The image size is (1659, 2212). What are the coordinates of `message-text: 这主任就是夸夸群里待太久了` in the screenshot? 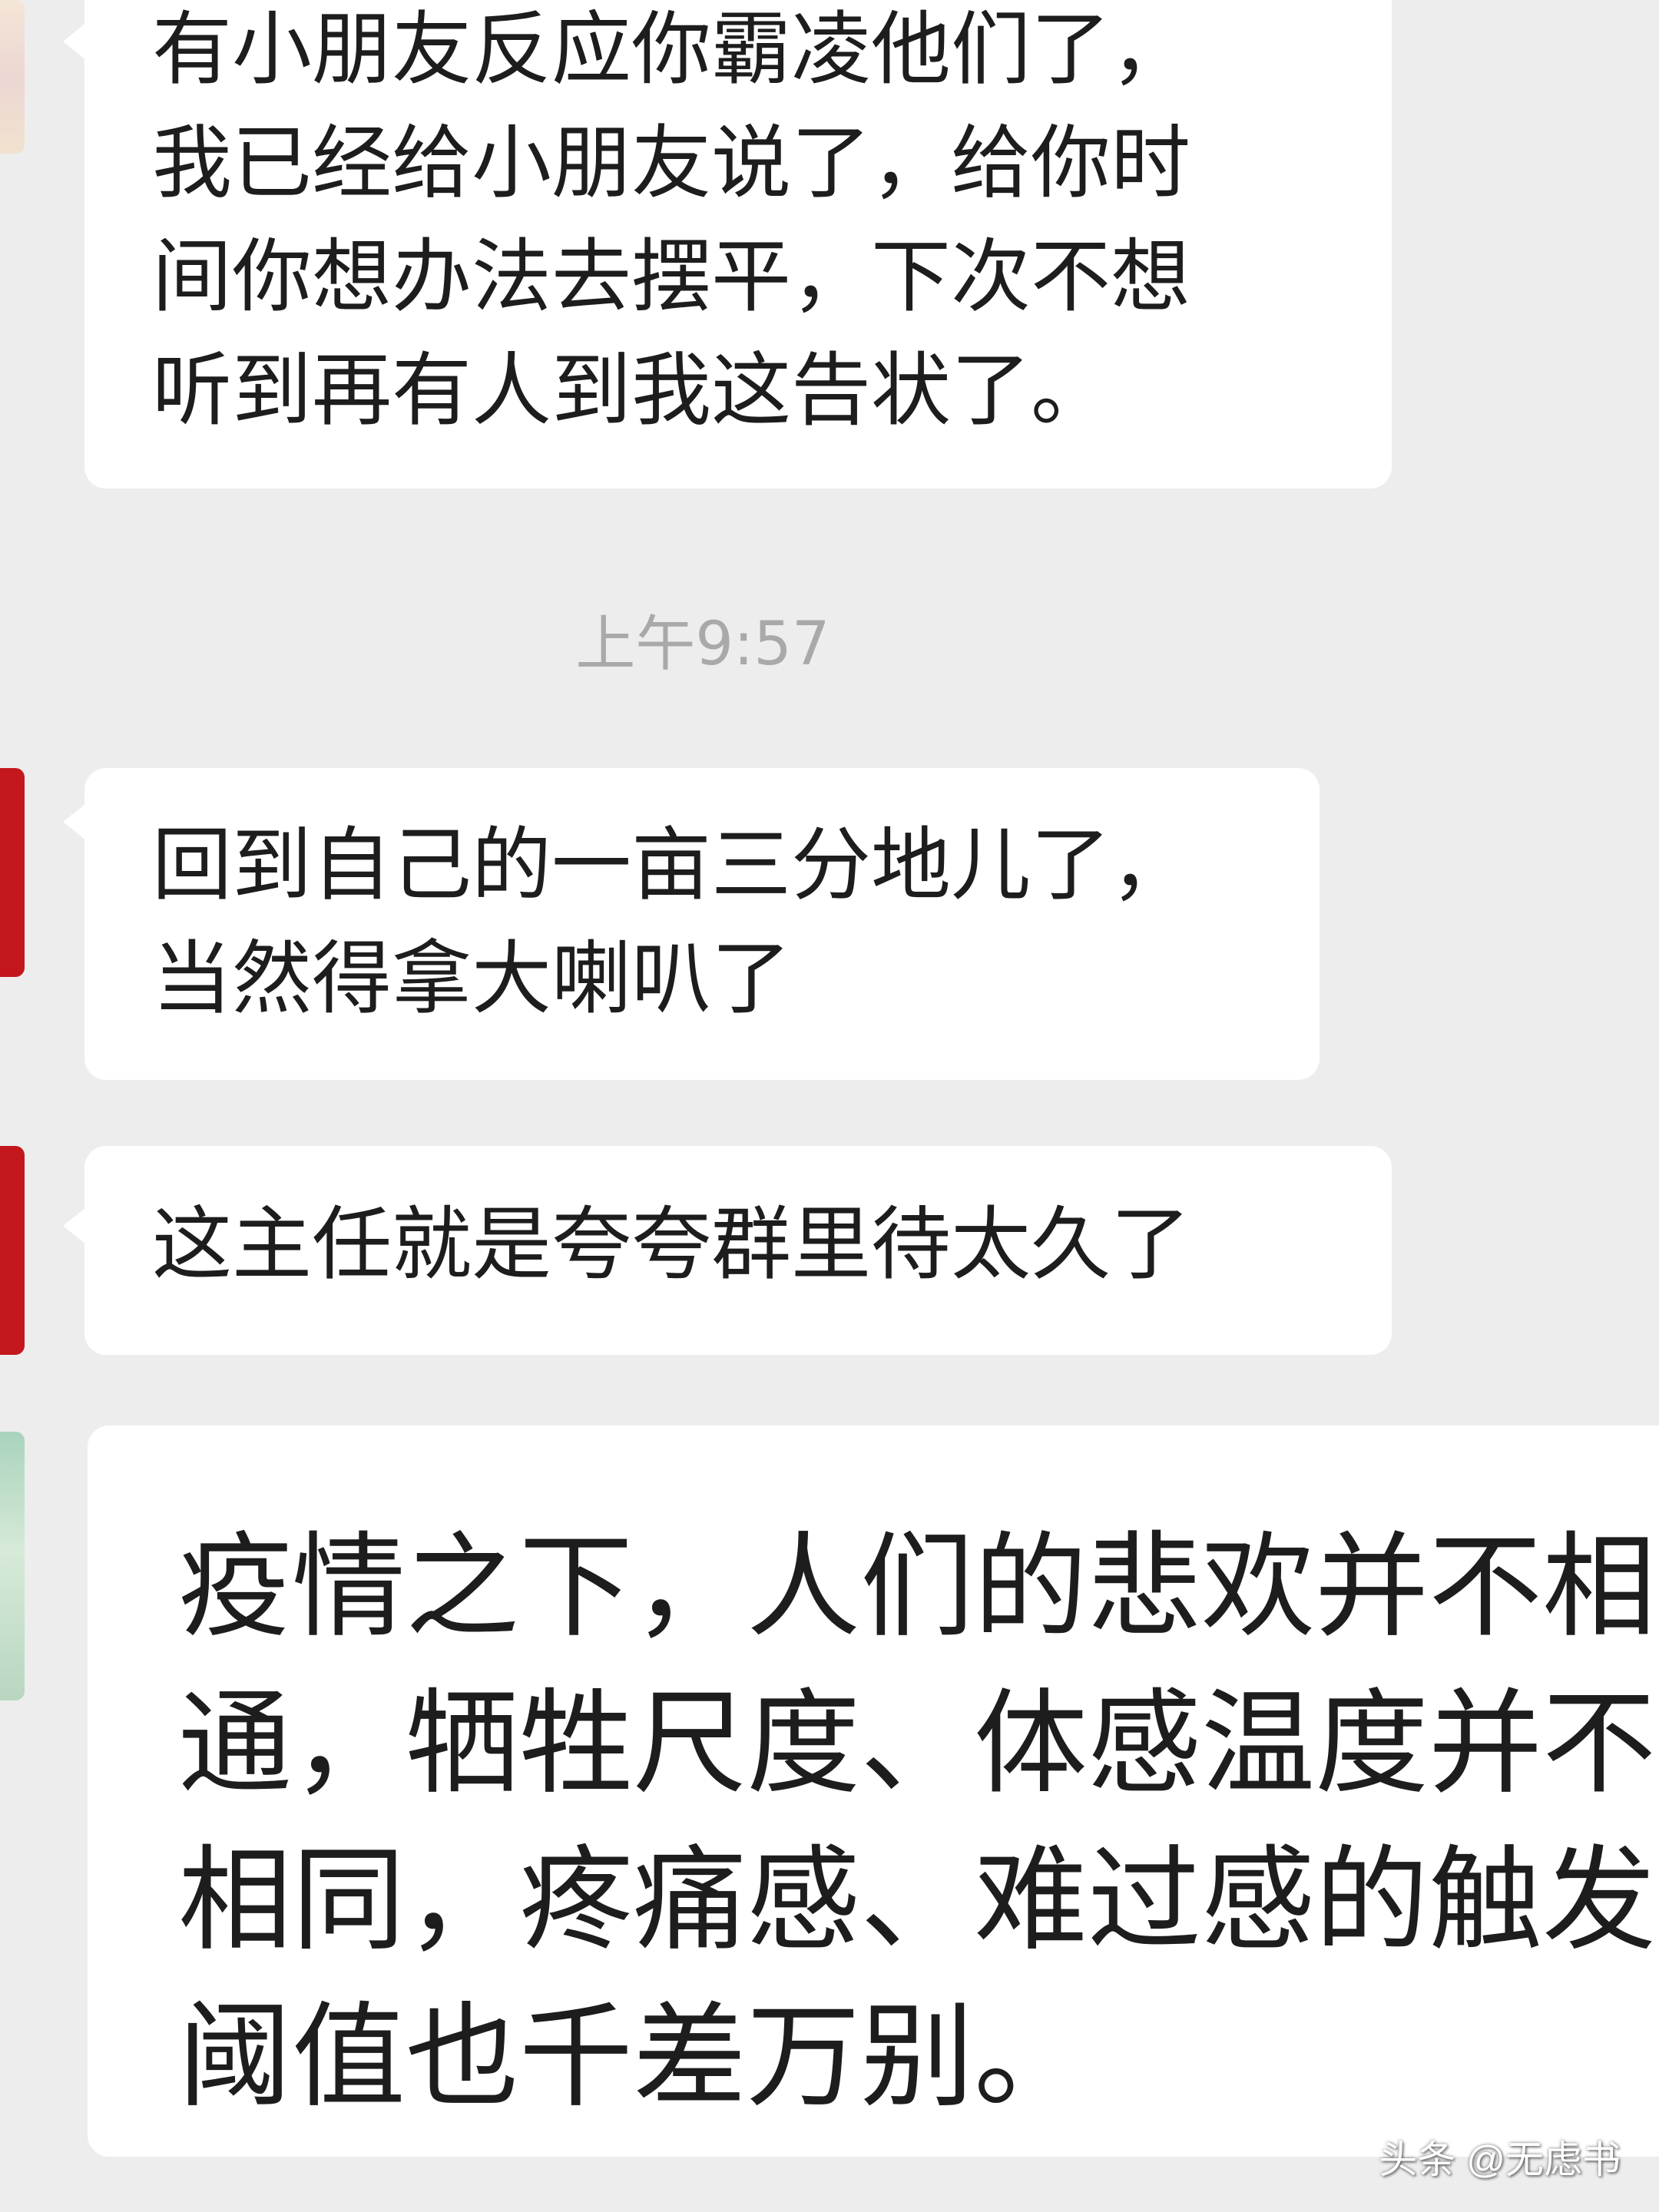 It's located at (672, 1244).